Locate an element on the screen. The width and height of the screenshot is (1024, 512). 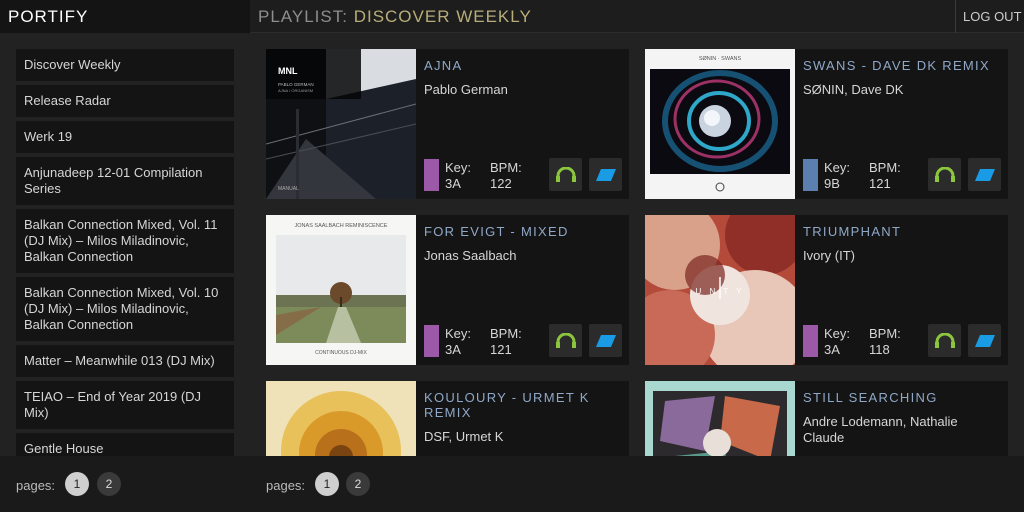
sidebar-item-gentle-house: Gentle House is located at coordinates (125, 444).